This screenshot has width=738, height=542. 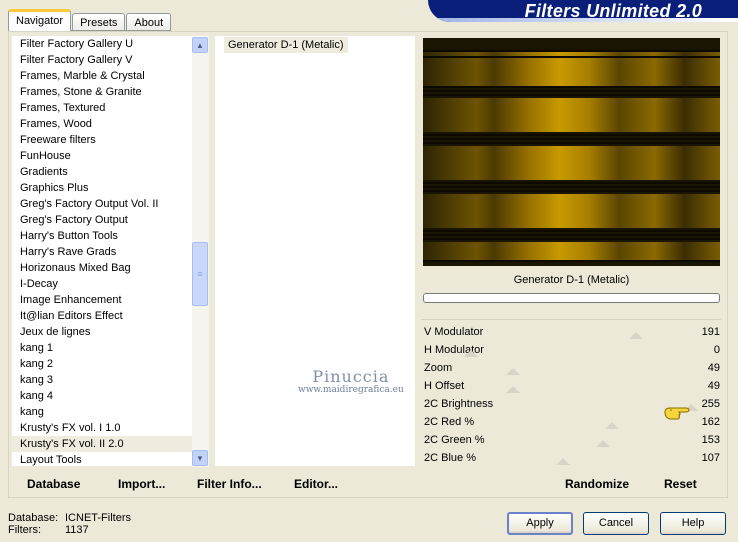 What do you see at coordinates (99, 22) in the screenshot?
I see `tab-presets: Presets` at bounding box center [99, 22].